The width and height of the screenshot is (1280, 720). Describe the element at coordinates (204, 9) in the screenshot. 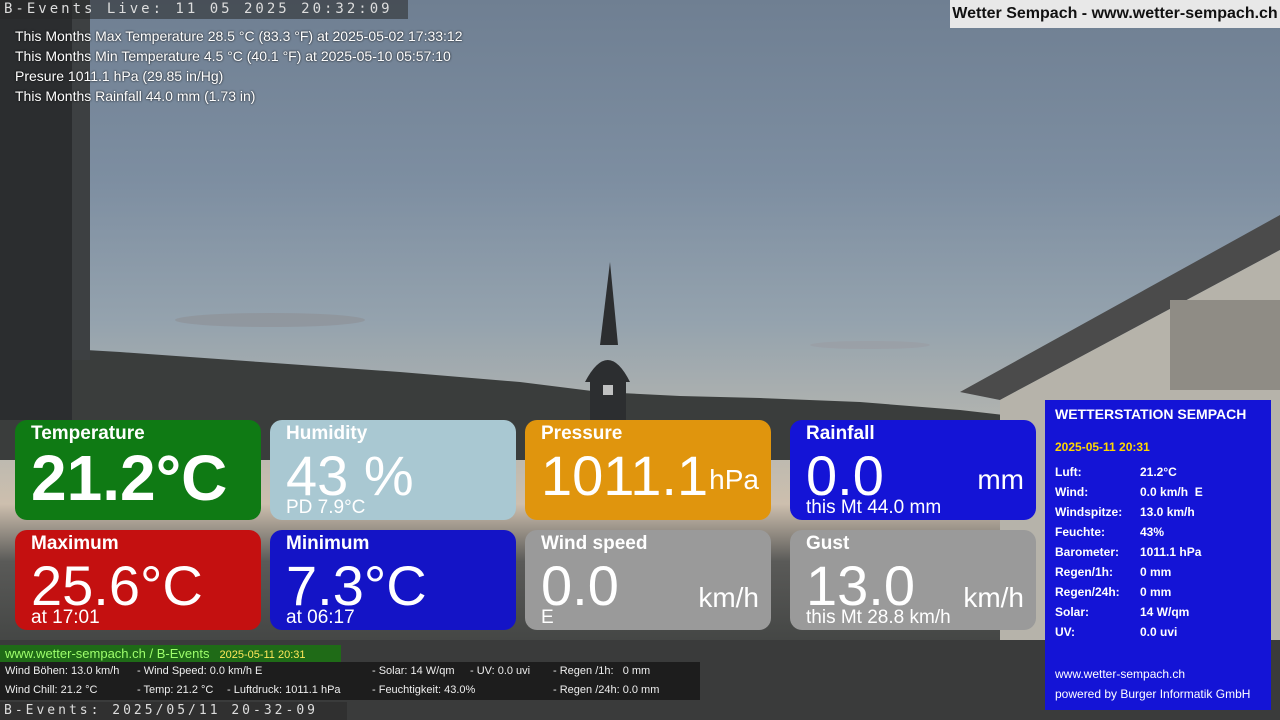

I see `camera-title: B-Events Live: 11 05 2025 20:32:09` at that location.